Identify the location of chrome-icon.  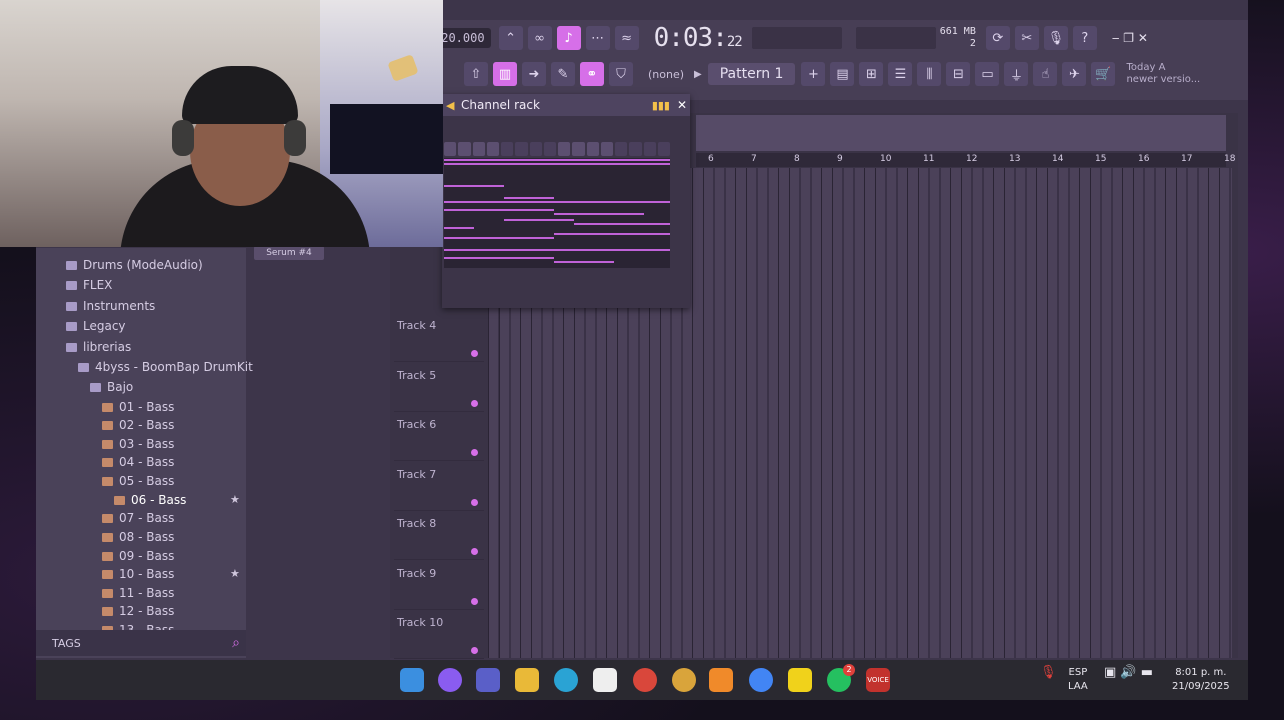
(645, 680).